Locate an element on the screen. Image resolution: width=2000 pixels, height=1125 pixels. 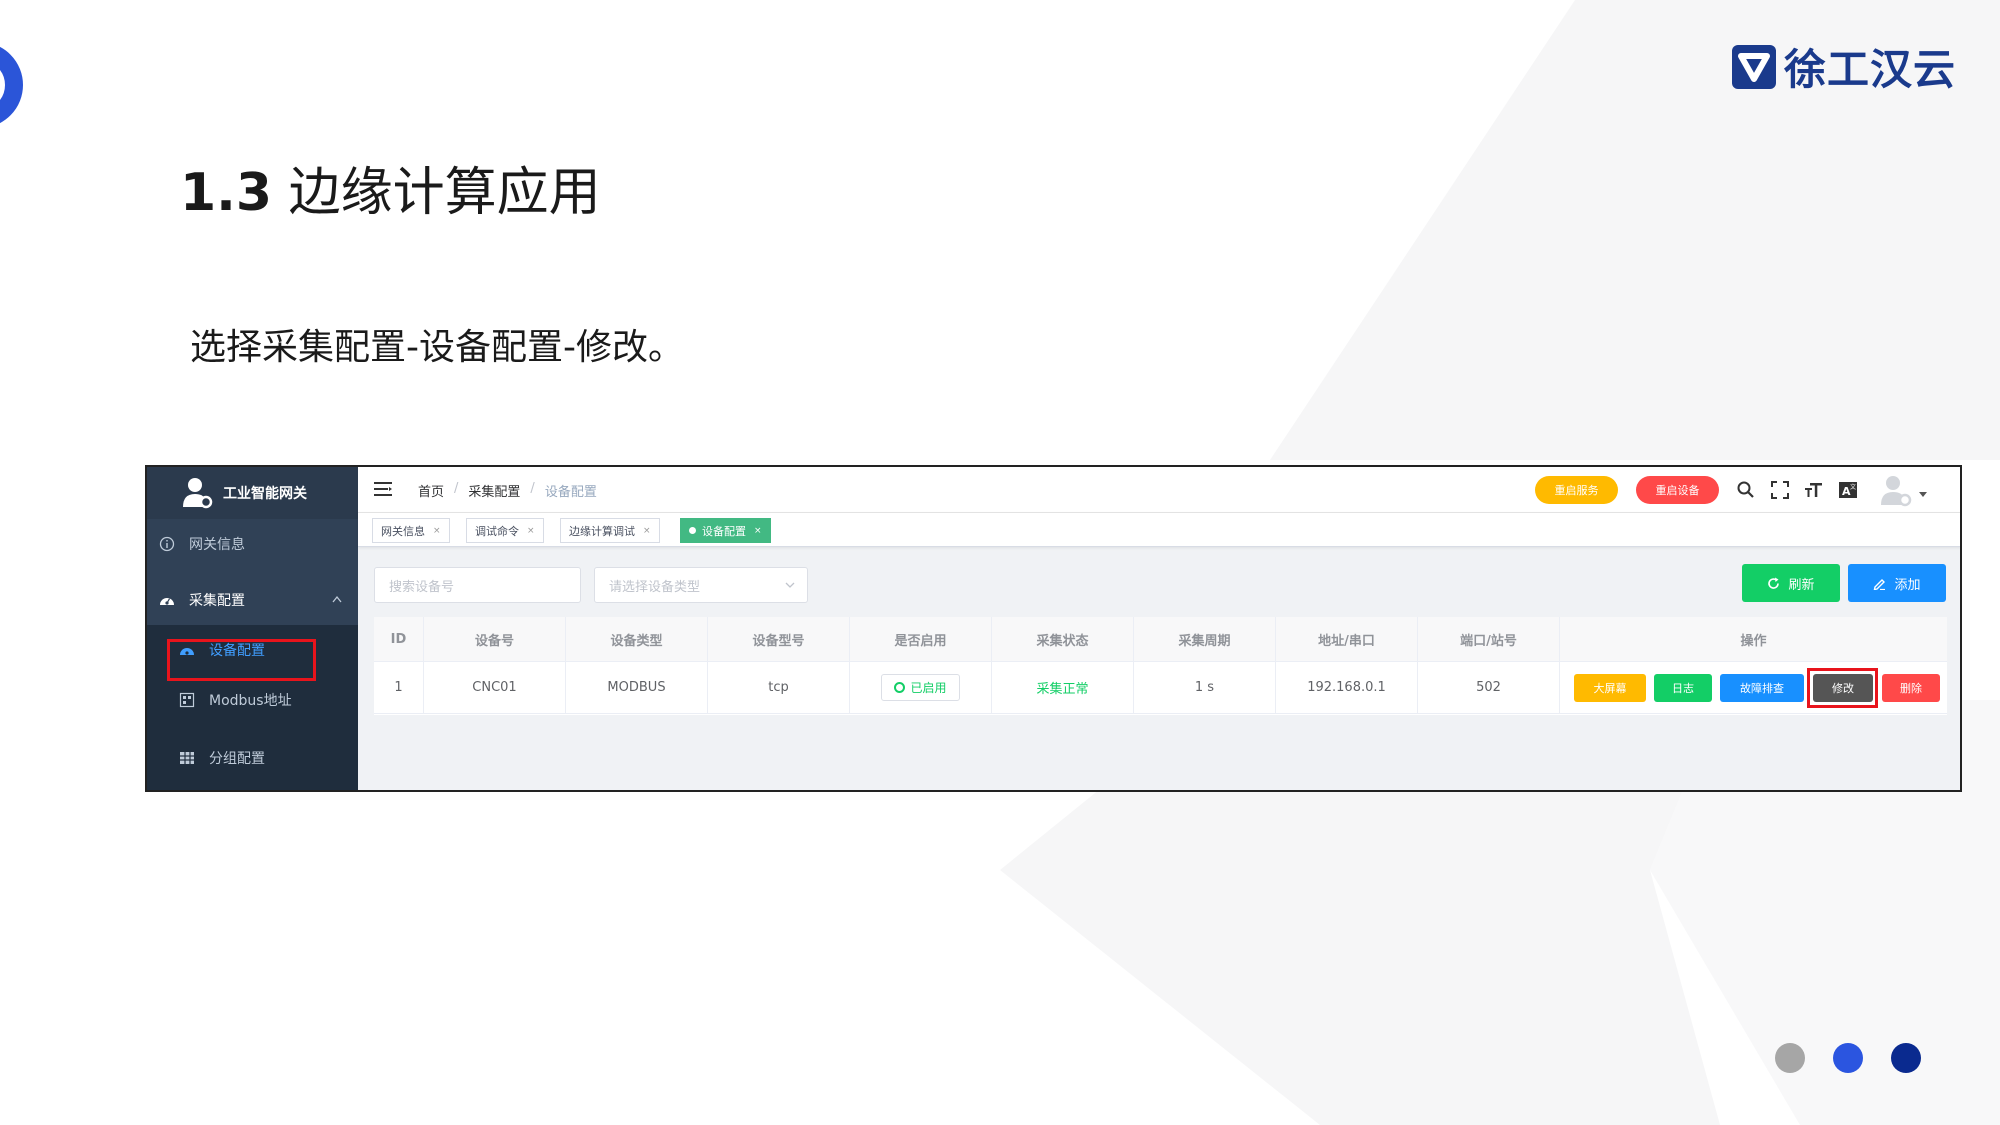
enabled-badge: 已启用 is located at coordinates (920, 687).